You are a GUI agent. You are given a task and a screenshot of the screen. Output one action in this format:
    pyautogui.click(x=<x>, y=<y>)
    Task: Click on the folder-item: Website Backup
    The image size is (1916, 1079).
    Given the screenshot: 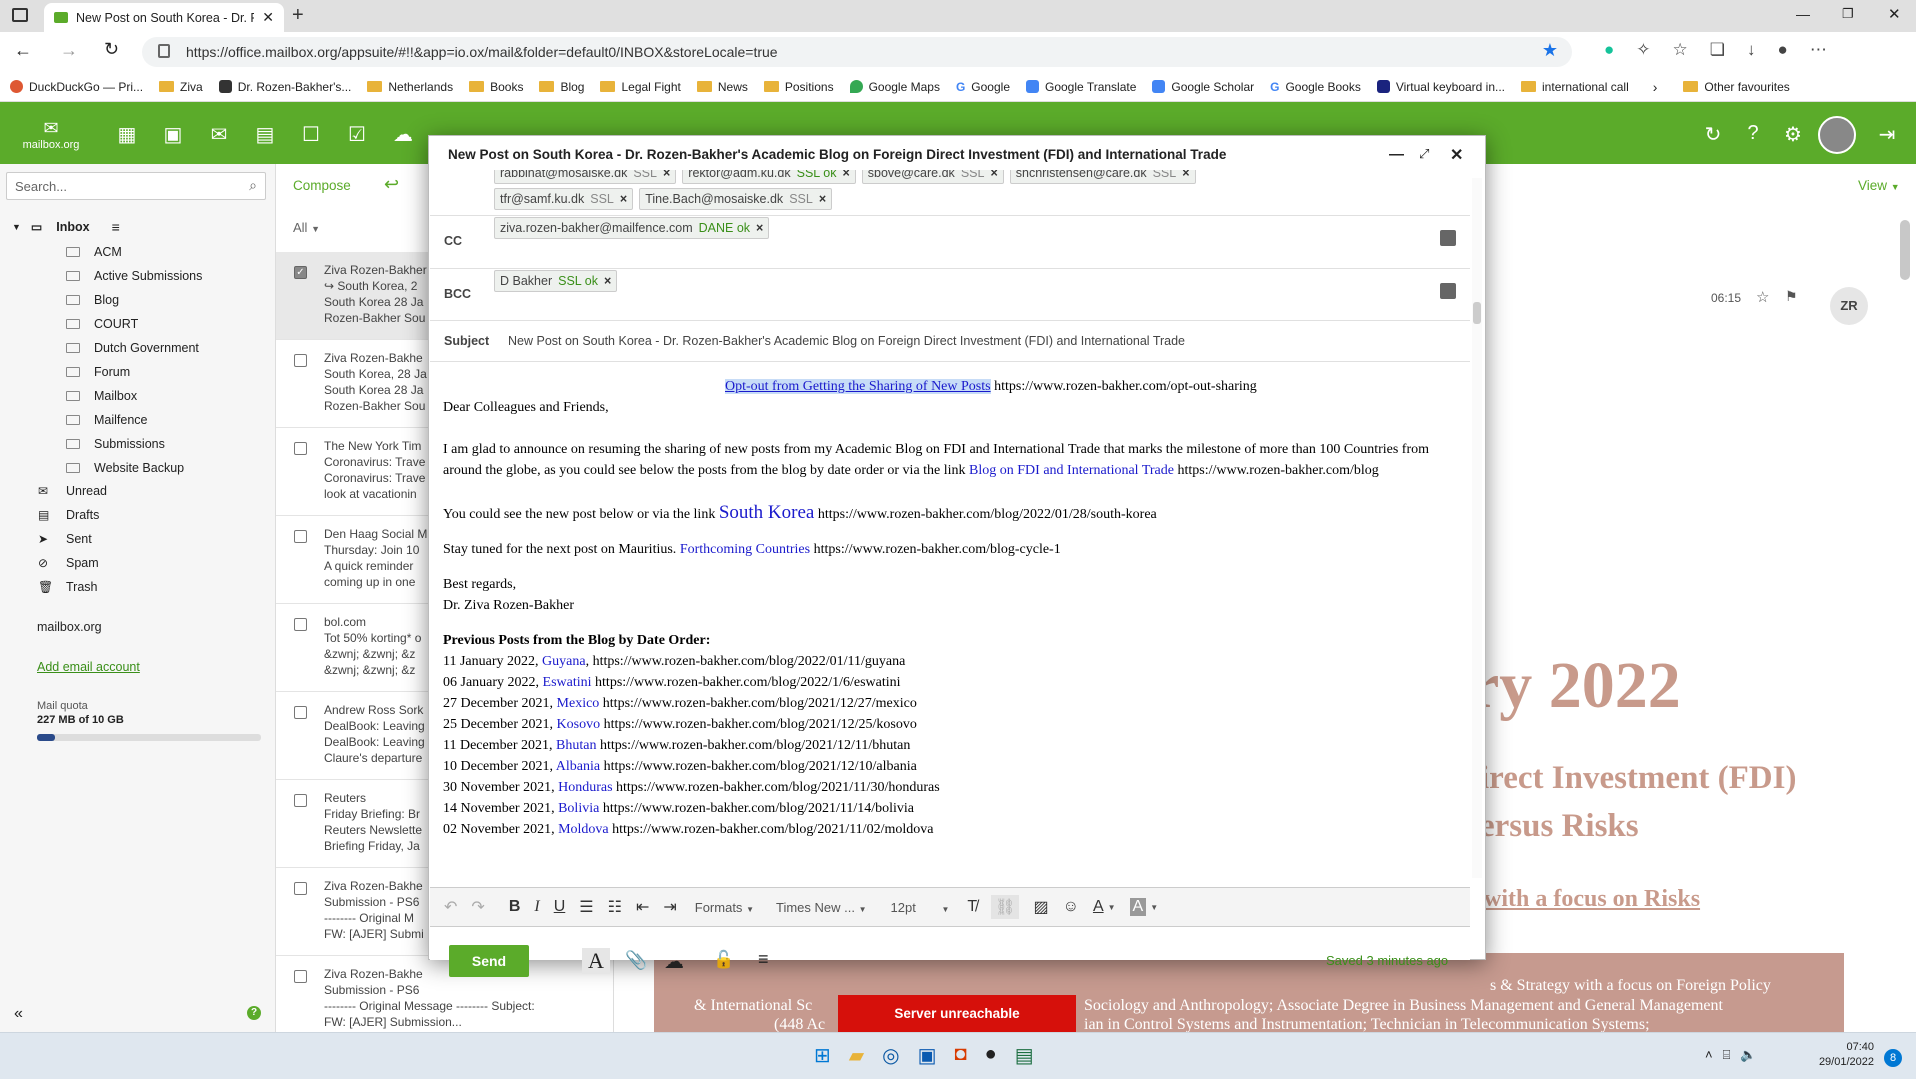 What is the action you would take?
    pyautogui.click(x=138, y=468)
    